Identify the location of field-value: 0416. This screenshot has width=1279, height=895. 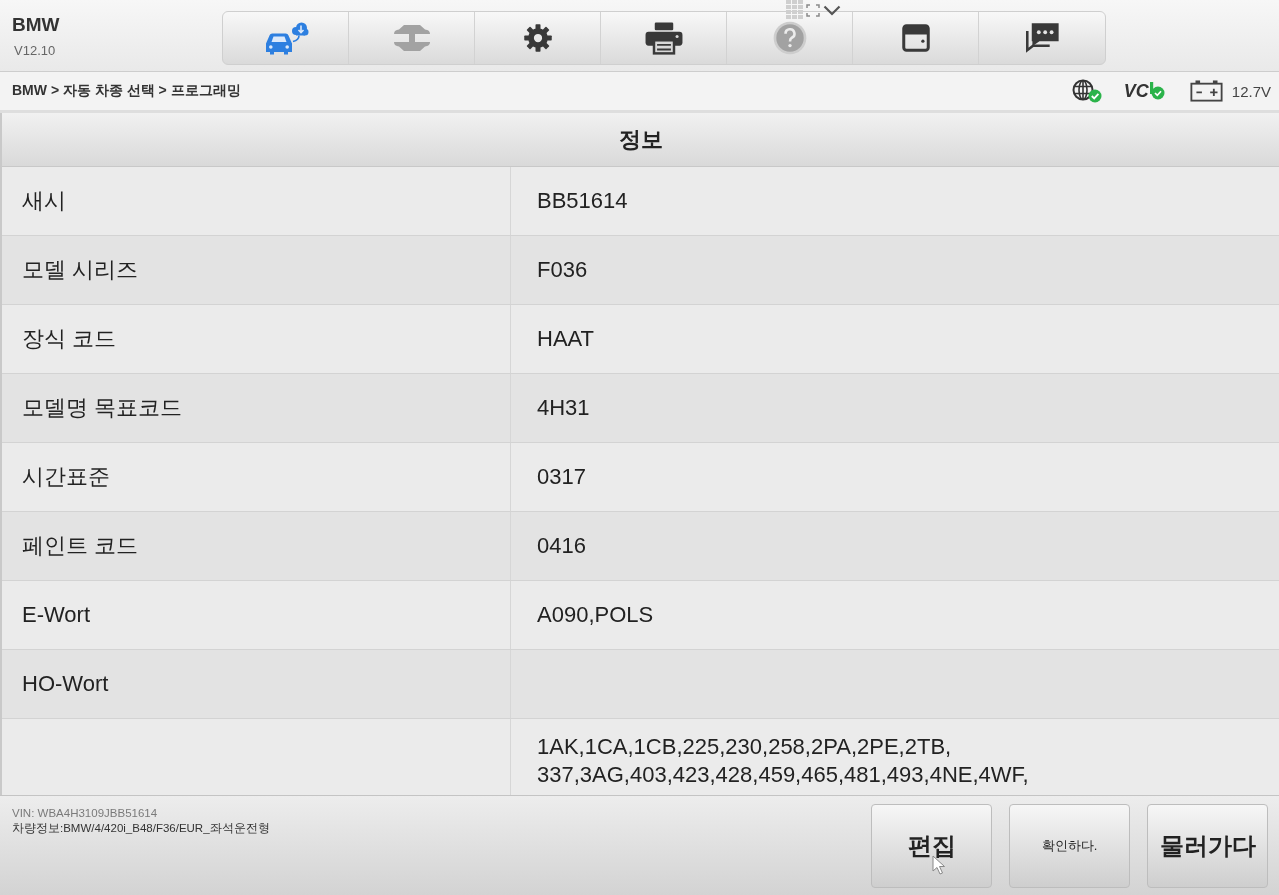
(562, 546).